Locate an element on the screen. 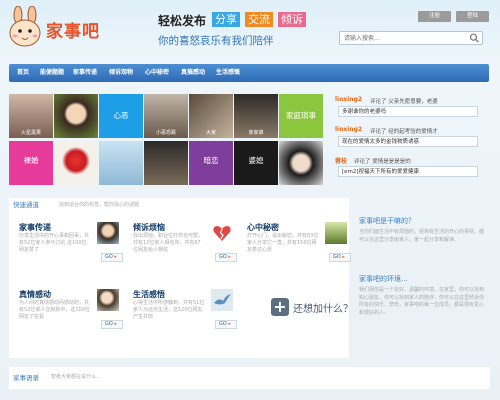 This screenshot has height=400, width=500. add-more-button: + 还想加什么？ is located at coordinates (312, 307).